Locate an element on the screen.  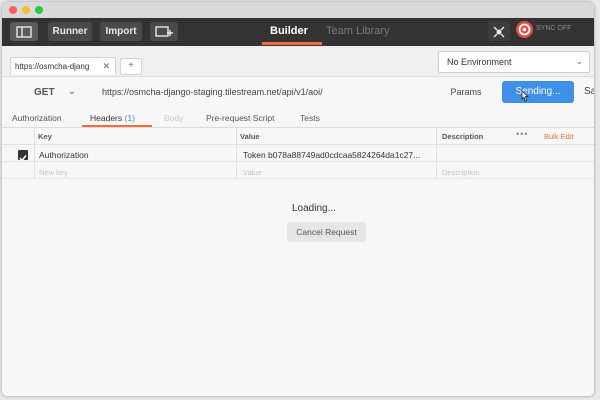
sync-icon is located at coordinates (524, 29).